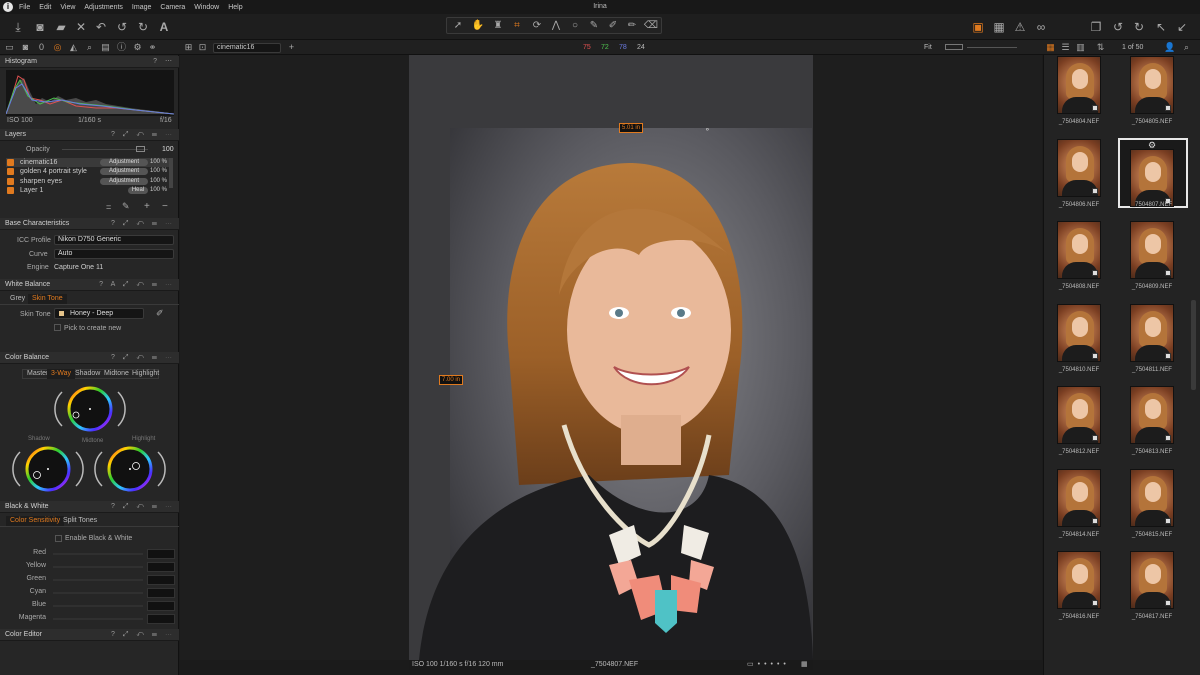 The image size is (1200, 675). What do you see at coordinates (93, 567) in the screenshot?
I see `bw-yellow-row: Yellow` at bounding box center [93, 567].